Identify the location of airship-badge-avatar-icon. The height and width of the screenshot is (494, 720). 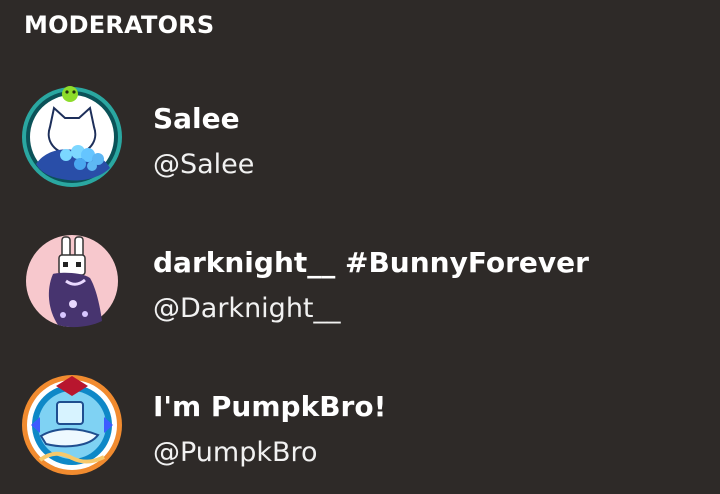
(72, 422).